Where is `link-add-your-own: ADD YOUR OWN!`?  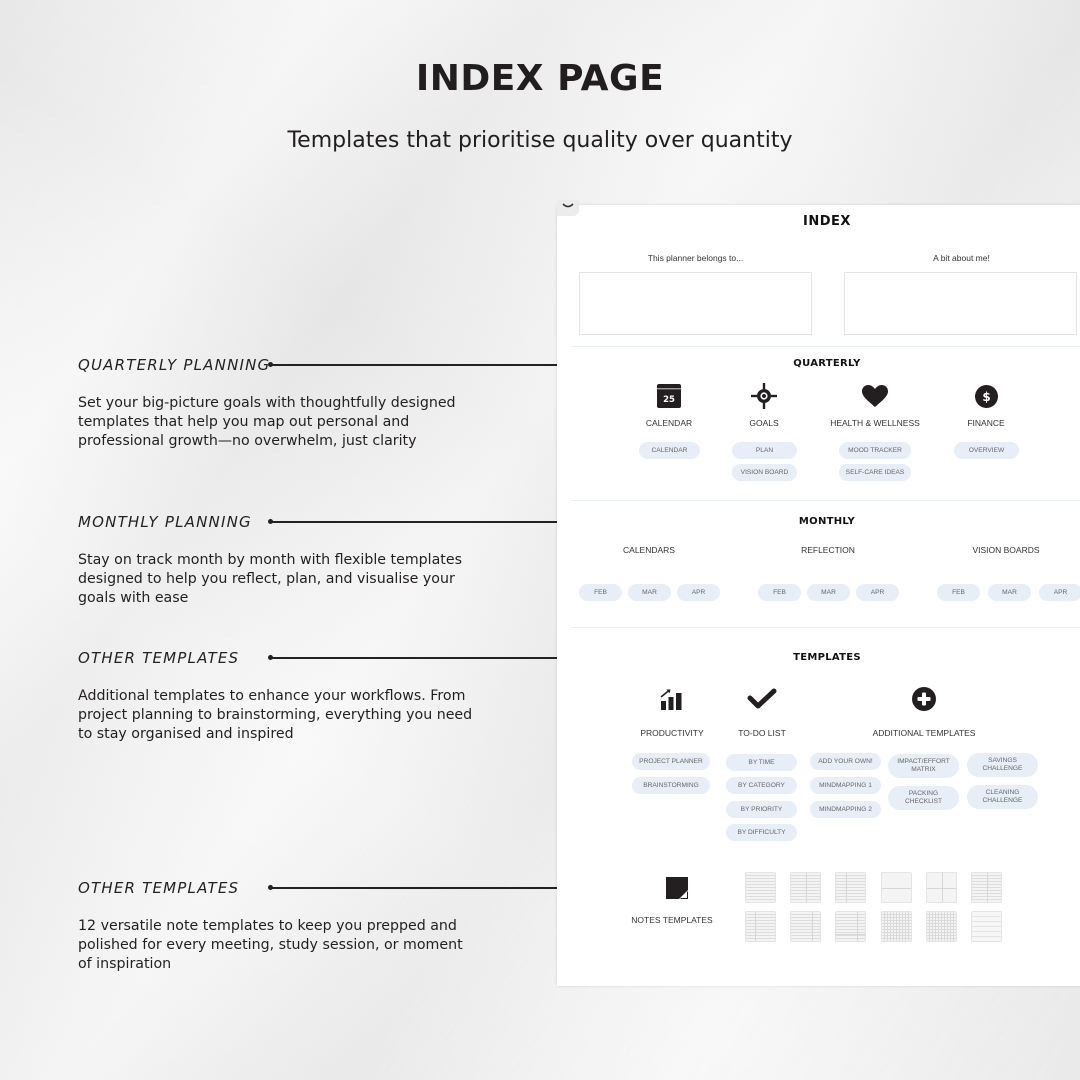 link-add-your-own: ADD YOUR OWN! is located at coordinates (845, 761).